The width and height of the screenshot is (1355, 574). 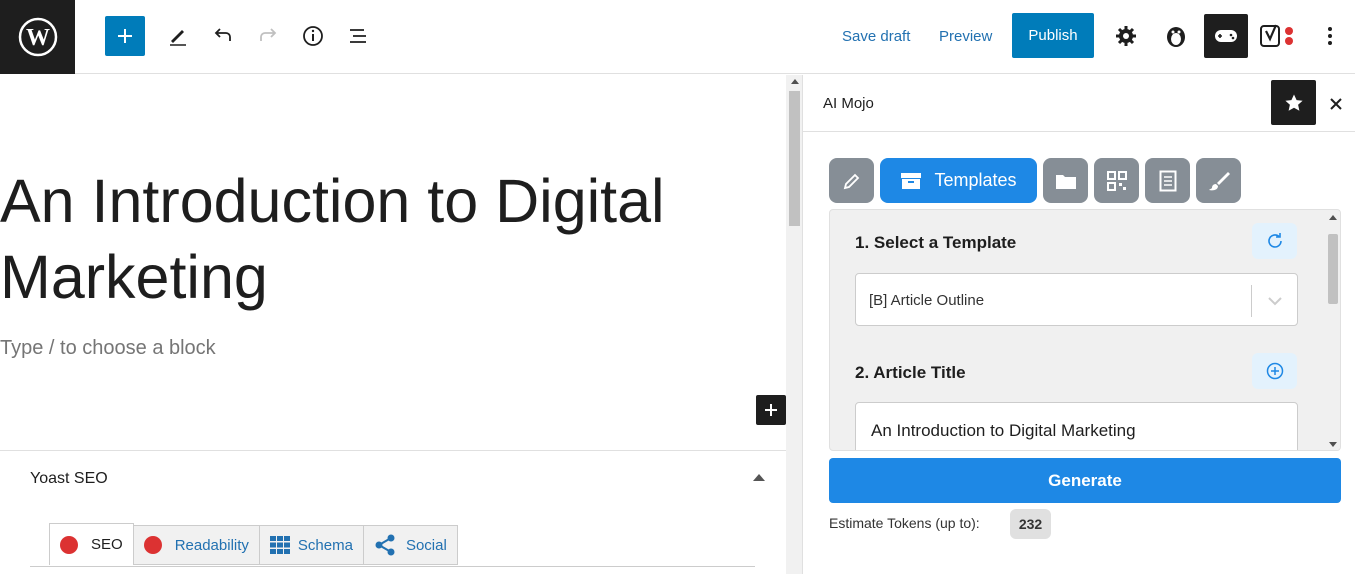 I want to click on gear-icon, so click(x=1126, y=36).